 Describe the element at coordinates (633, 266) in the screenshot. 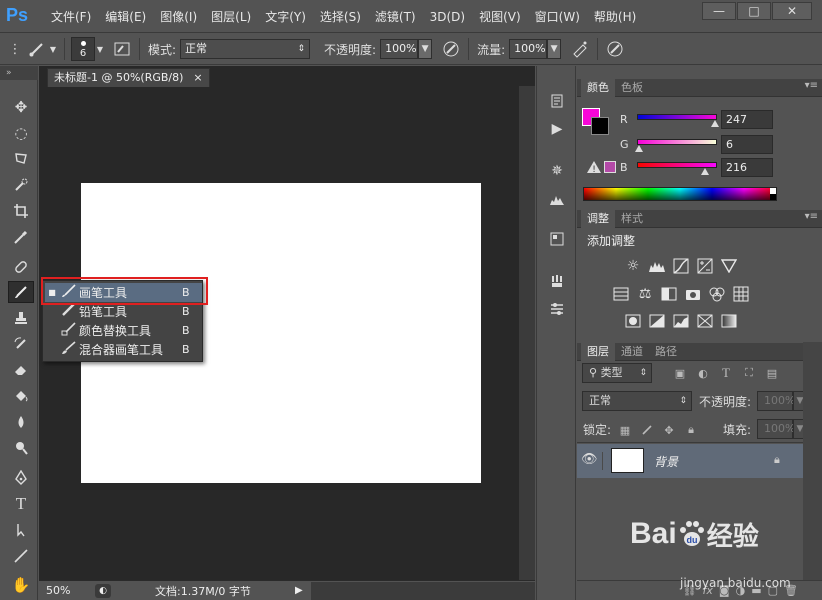

I see `brightness-contrast-icon: ☼` at that location.